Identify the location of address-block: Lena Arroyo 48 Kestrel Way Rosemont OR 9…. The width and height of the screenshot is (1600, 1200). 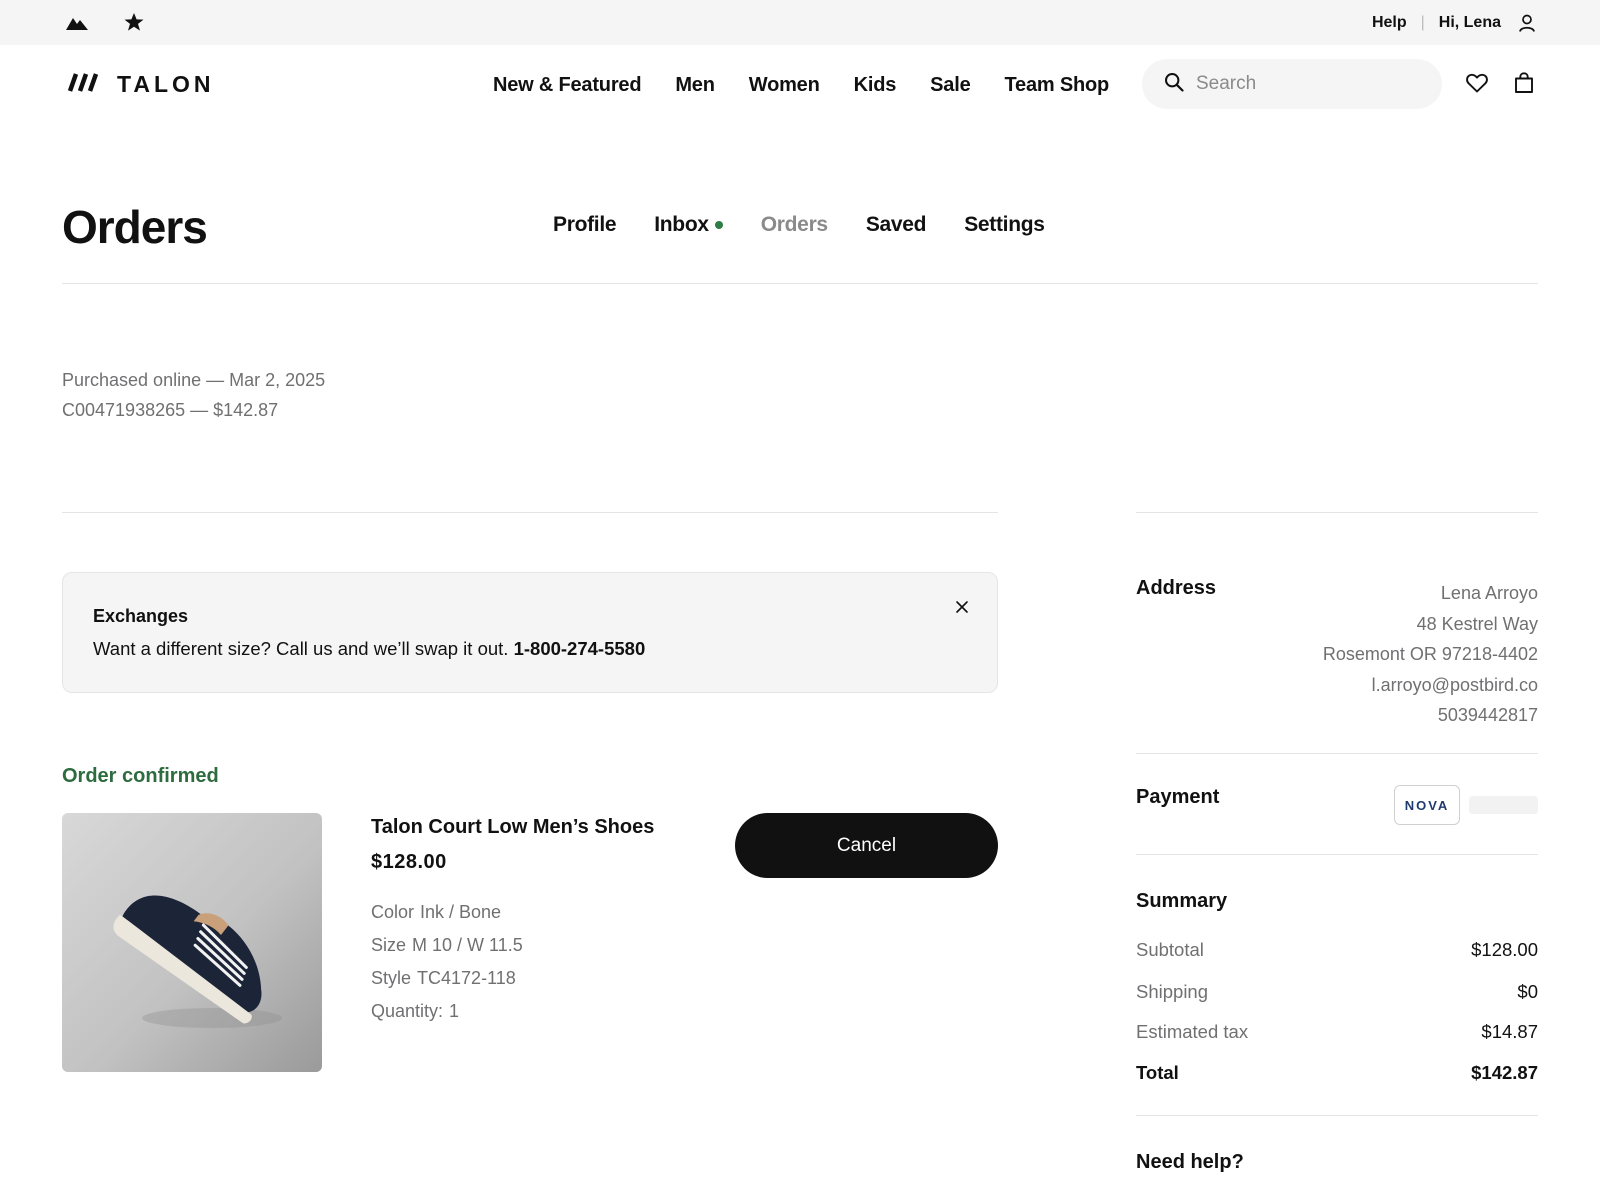
(1430, 654).